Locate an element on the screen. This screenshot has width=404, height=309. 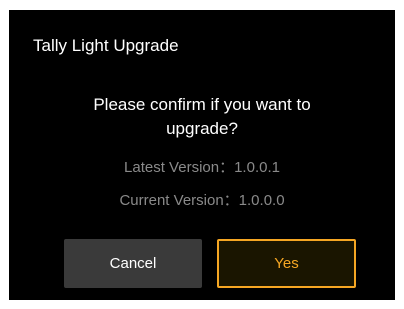
dialog-title: Tally Light Upgrade is located at coordinates (106, 45).